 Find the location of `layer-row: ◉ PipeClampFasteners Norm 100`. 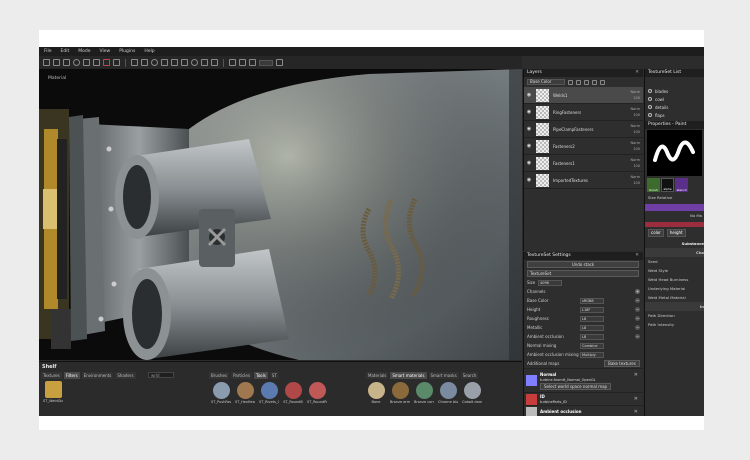

layer-row: ◉ PipeClampFasteners Norm 100 is located at coordinates (583, 129).